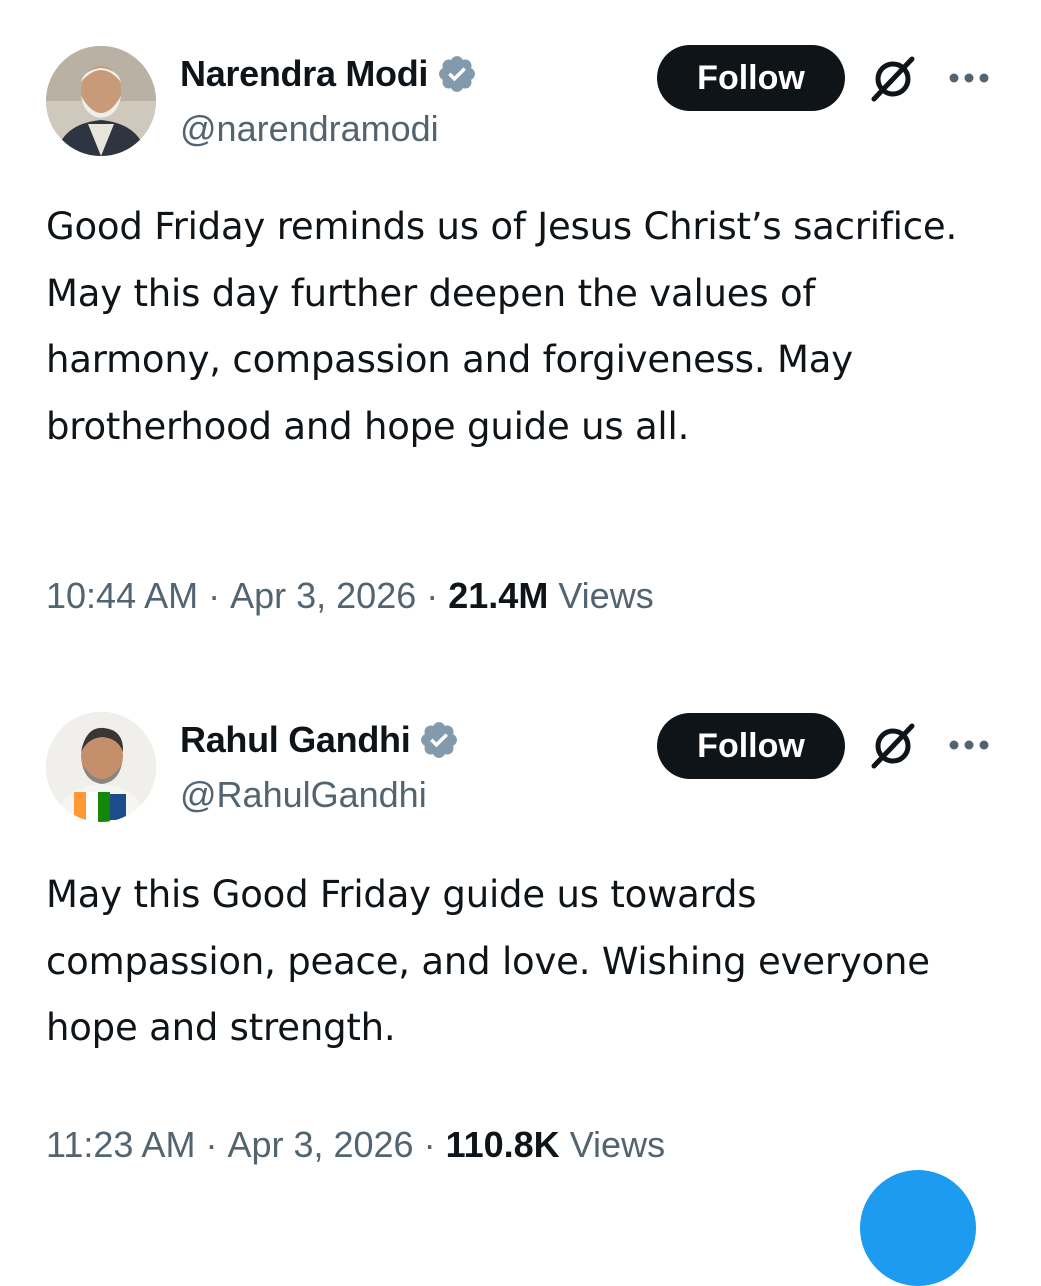 The height and width of the screenshot is (1286, 1041). I want to click on tweet-metadata: 10:44 AM · Apr 3, 2026 · 21.4M Views, so click(350, 596).